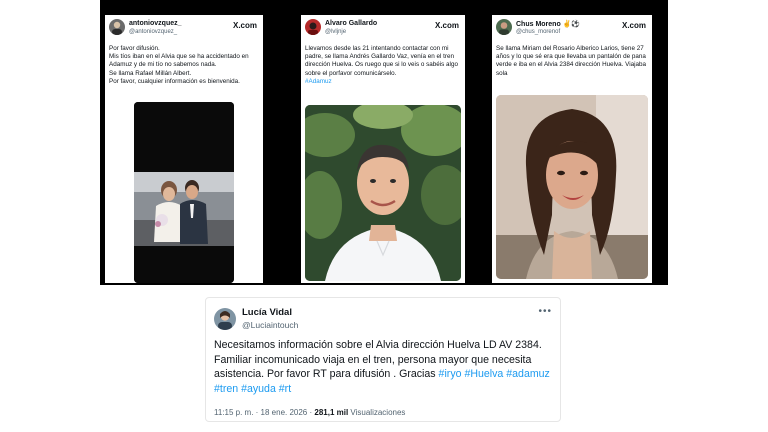 The width and height of the screenshot is (768, 432). What do you see at coordinates (153, 32) in the screenshot?
I see `author-handle: @antoniovzquez_` at bounding box center [153, 32].